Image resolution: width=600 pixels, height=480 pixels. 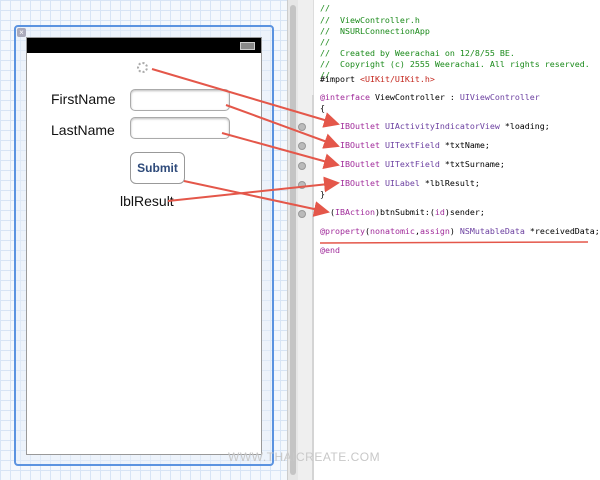 What do you see at coordinates (253, 189) in the screenshot?
I see `arrow-lblresult` at bounding box center [253, 189].